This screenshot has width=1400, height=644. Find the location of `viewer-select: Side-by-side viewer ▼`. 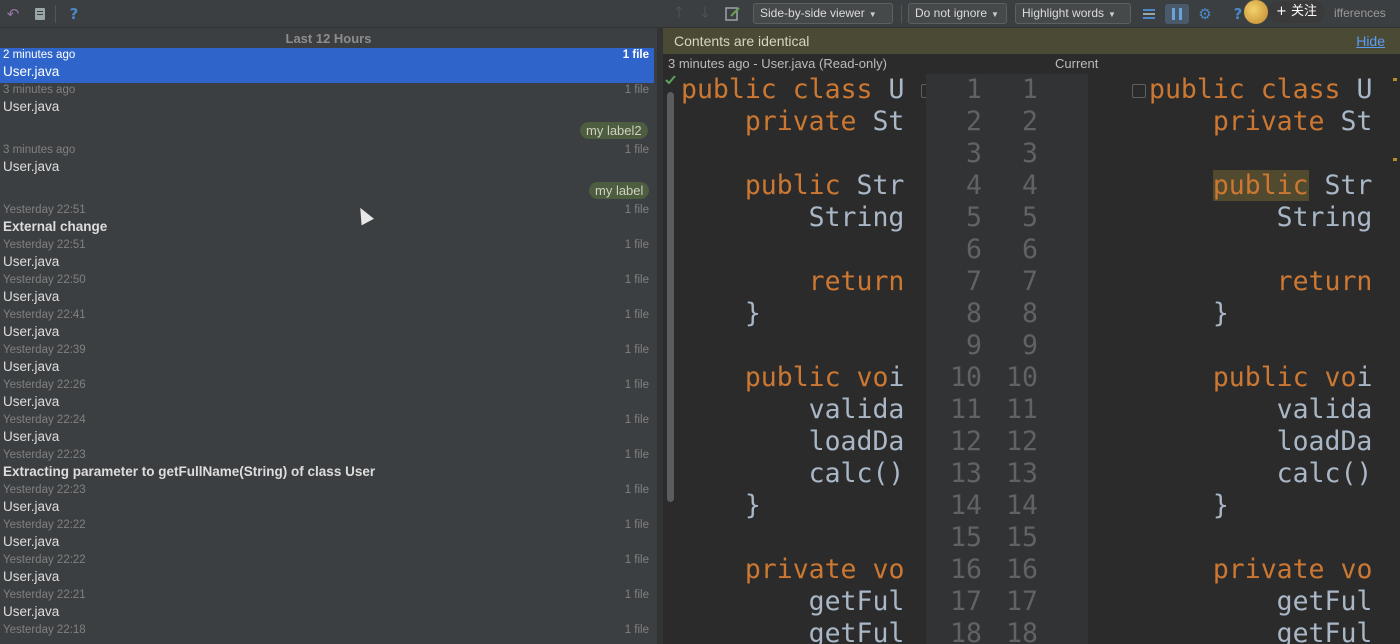

viewer-select: Side-by-side viewer ▼ is located at coordinates (823, 13).